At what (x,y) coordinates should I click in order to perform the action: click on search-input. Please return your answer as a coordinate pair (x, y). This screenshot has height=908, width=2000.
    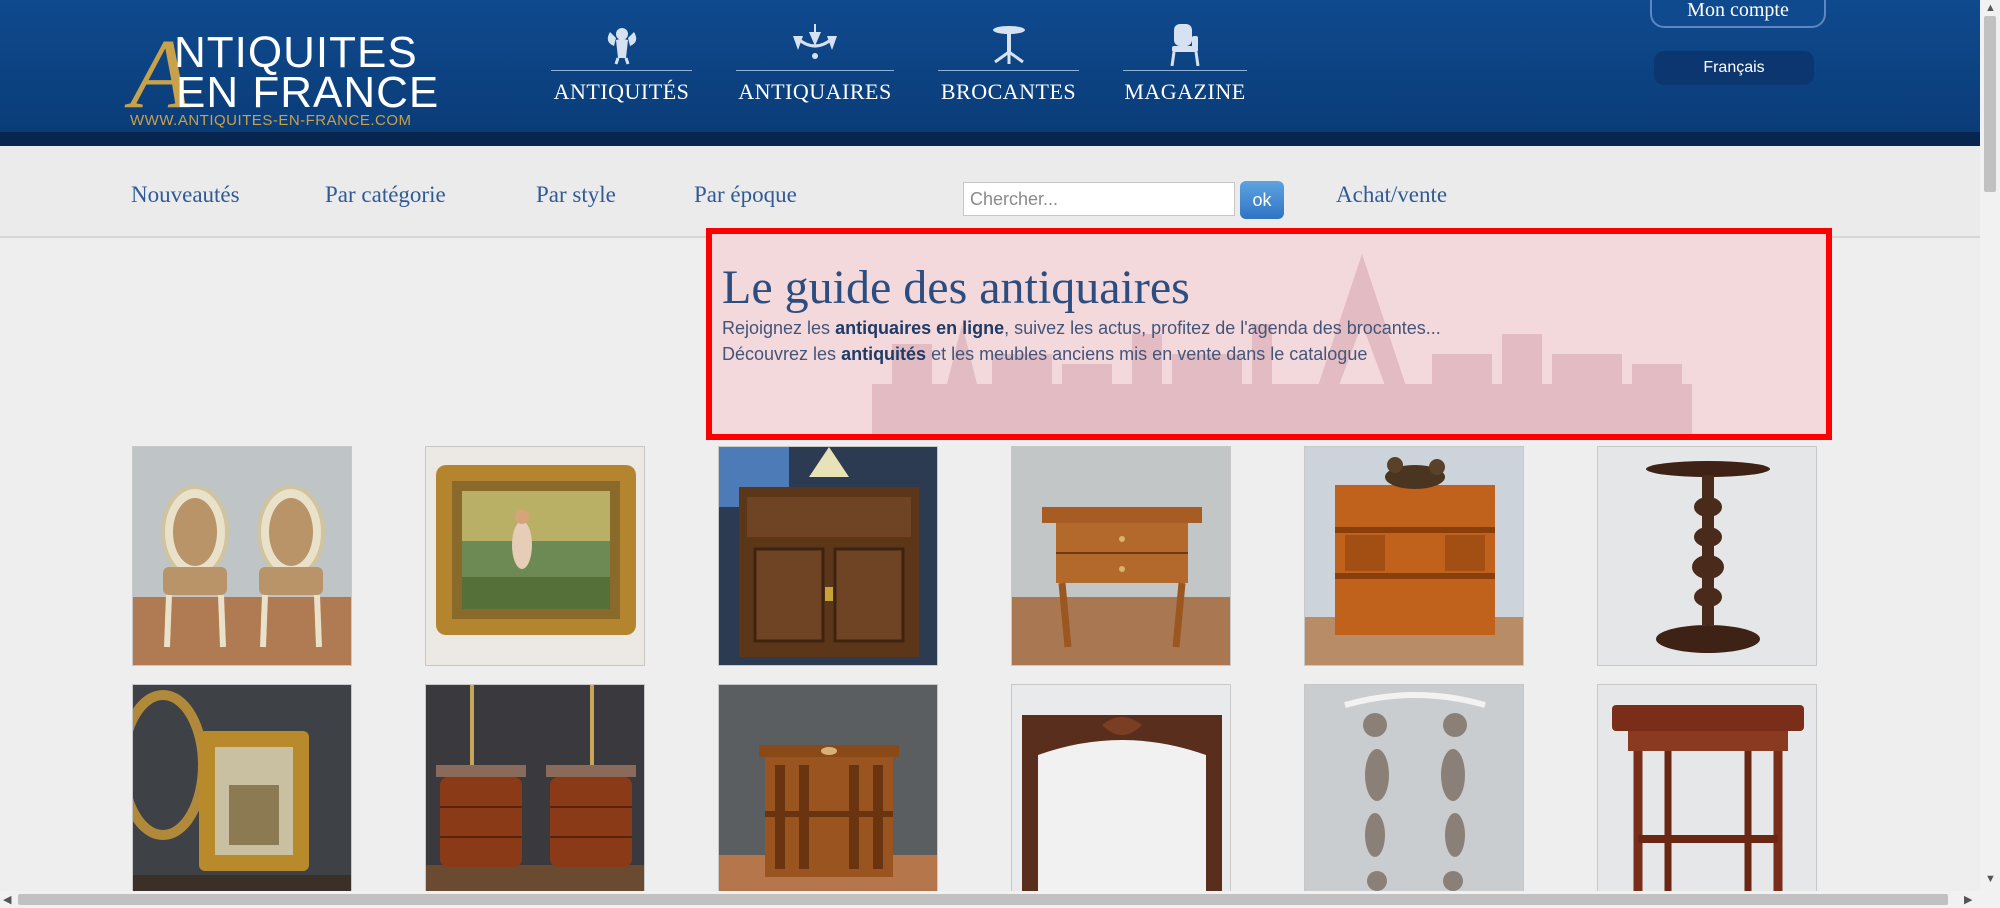
    Looking at the image, I should click on (1099, 199).